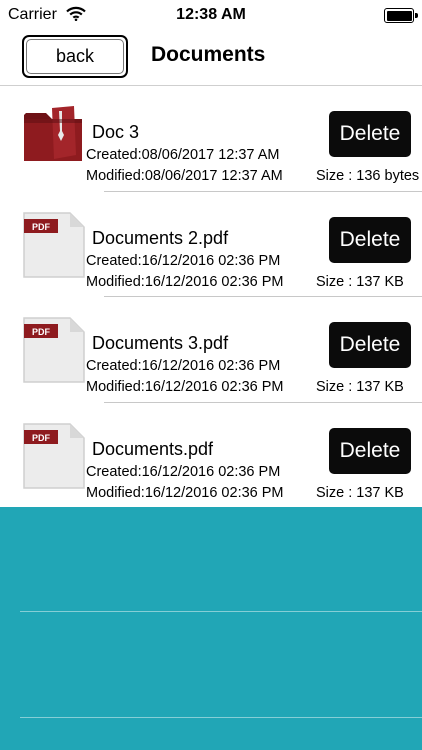  What do you see at coordinates (116, 132) in the screenshot?
I see `document-name: Doc 3` at bounding box center [116, 132].